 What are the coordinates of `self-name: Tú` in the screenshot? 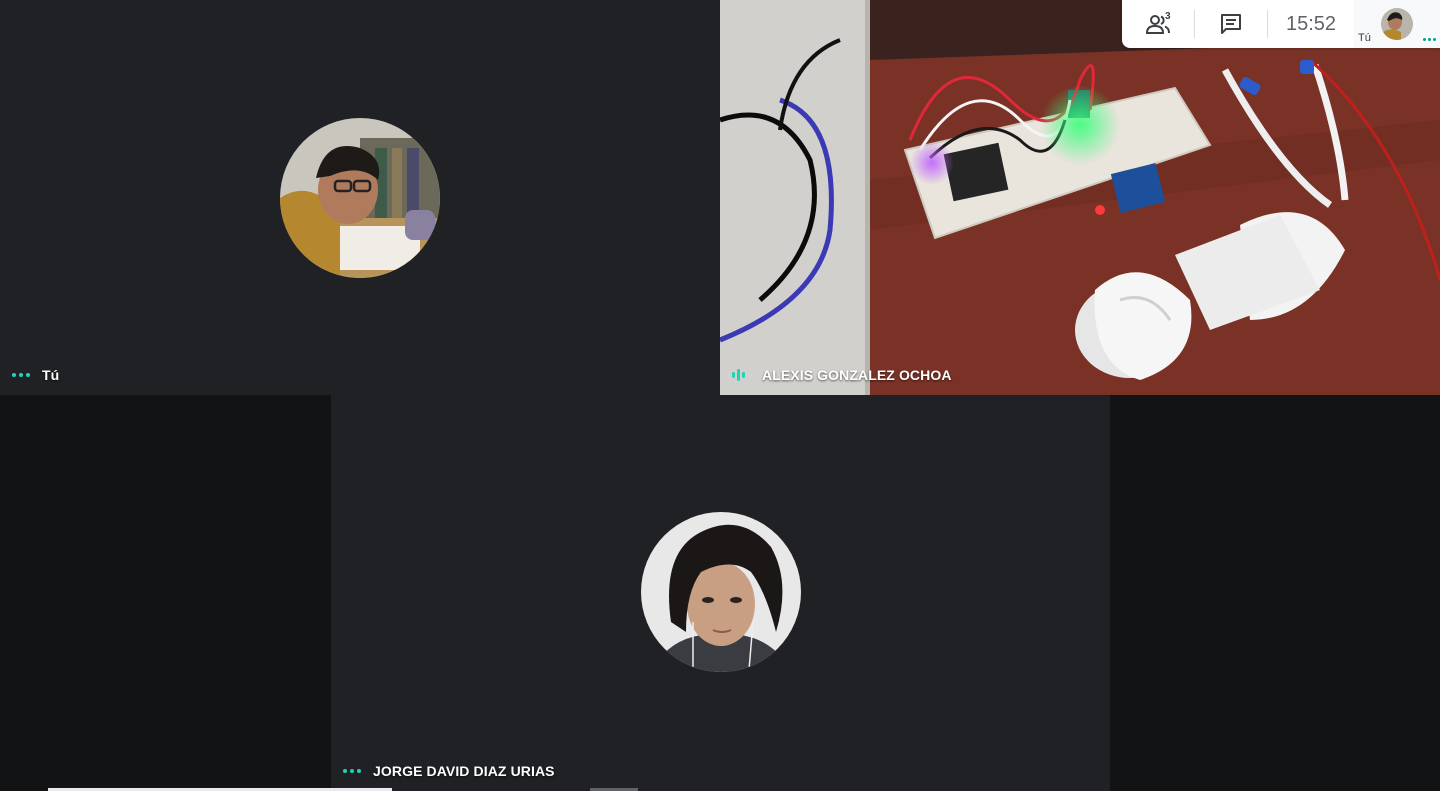 It's located at (51, 375).